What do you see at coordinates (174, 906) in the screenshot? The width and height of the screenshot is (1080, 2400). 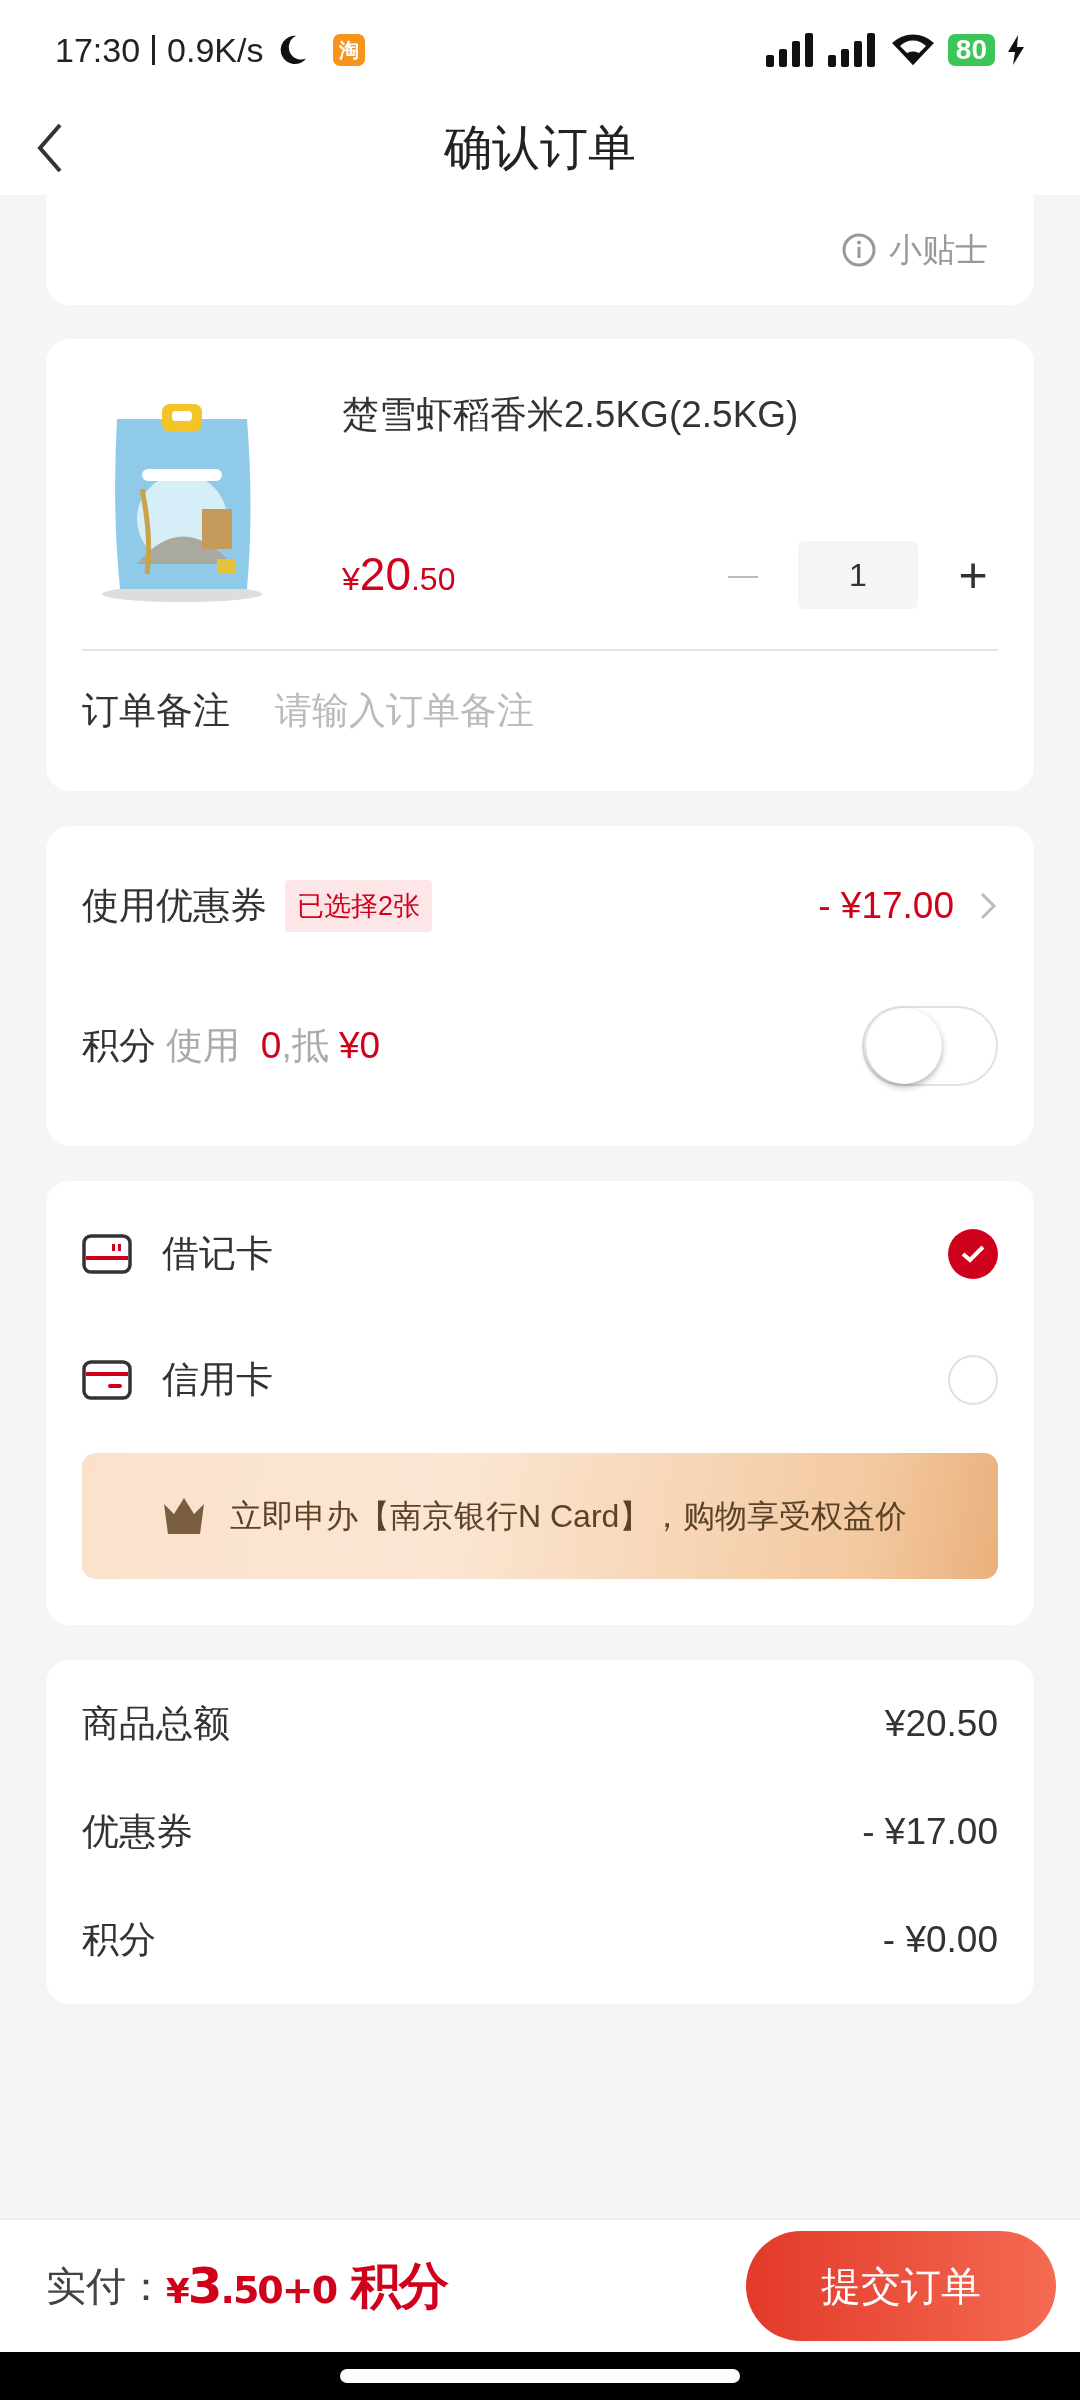 I see `coupon-label: 使用优惠券` at bounding box center [174, 906].